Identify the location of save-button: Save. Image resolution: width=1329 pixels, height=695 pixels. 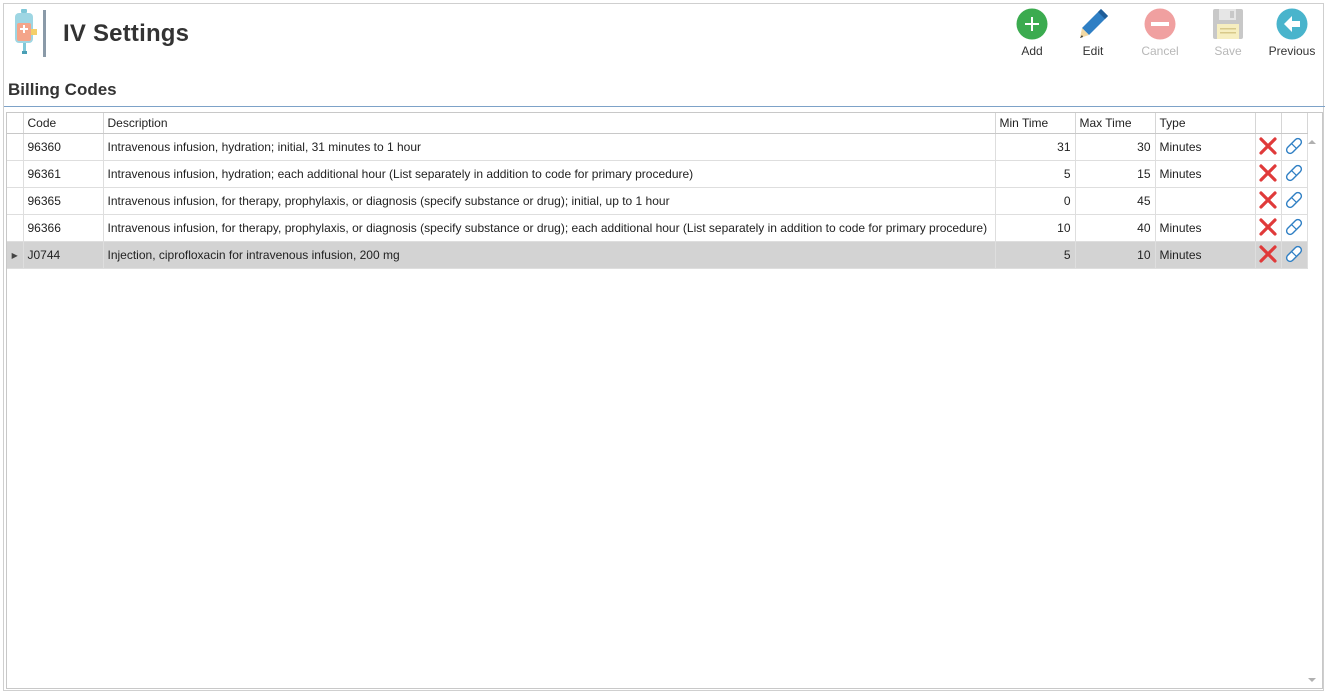
(1228, 35).